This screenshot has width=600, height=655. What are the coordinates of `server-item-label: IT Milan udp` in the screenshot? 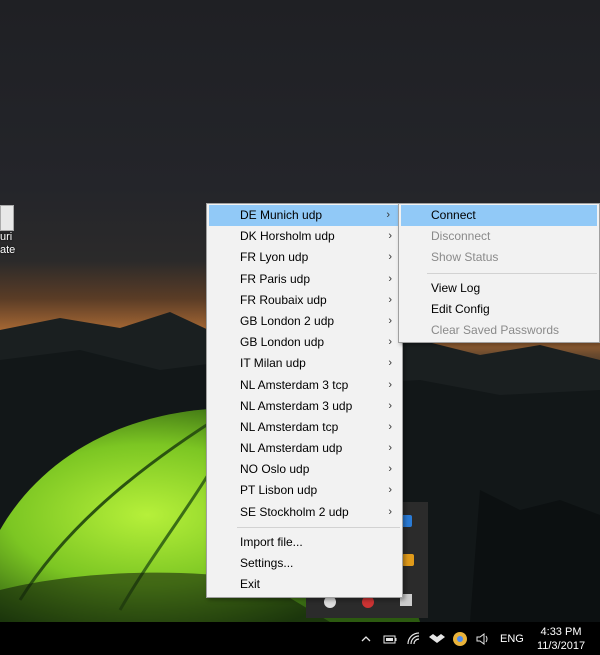 It's located at (273, 363).